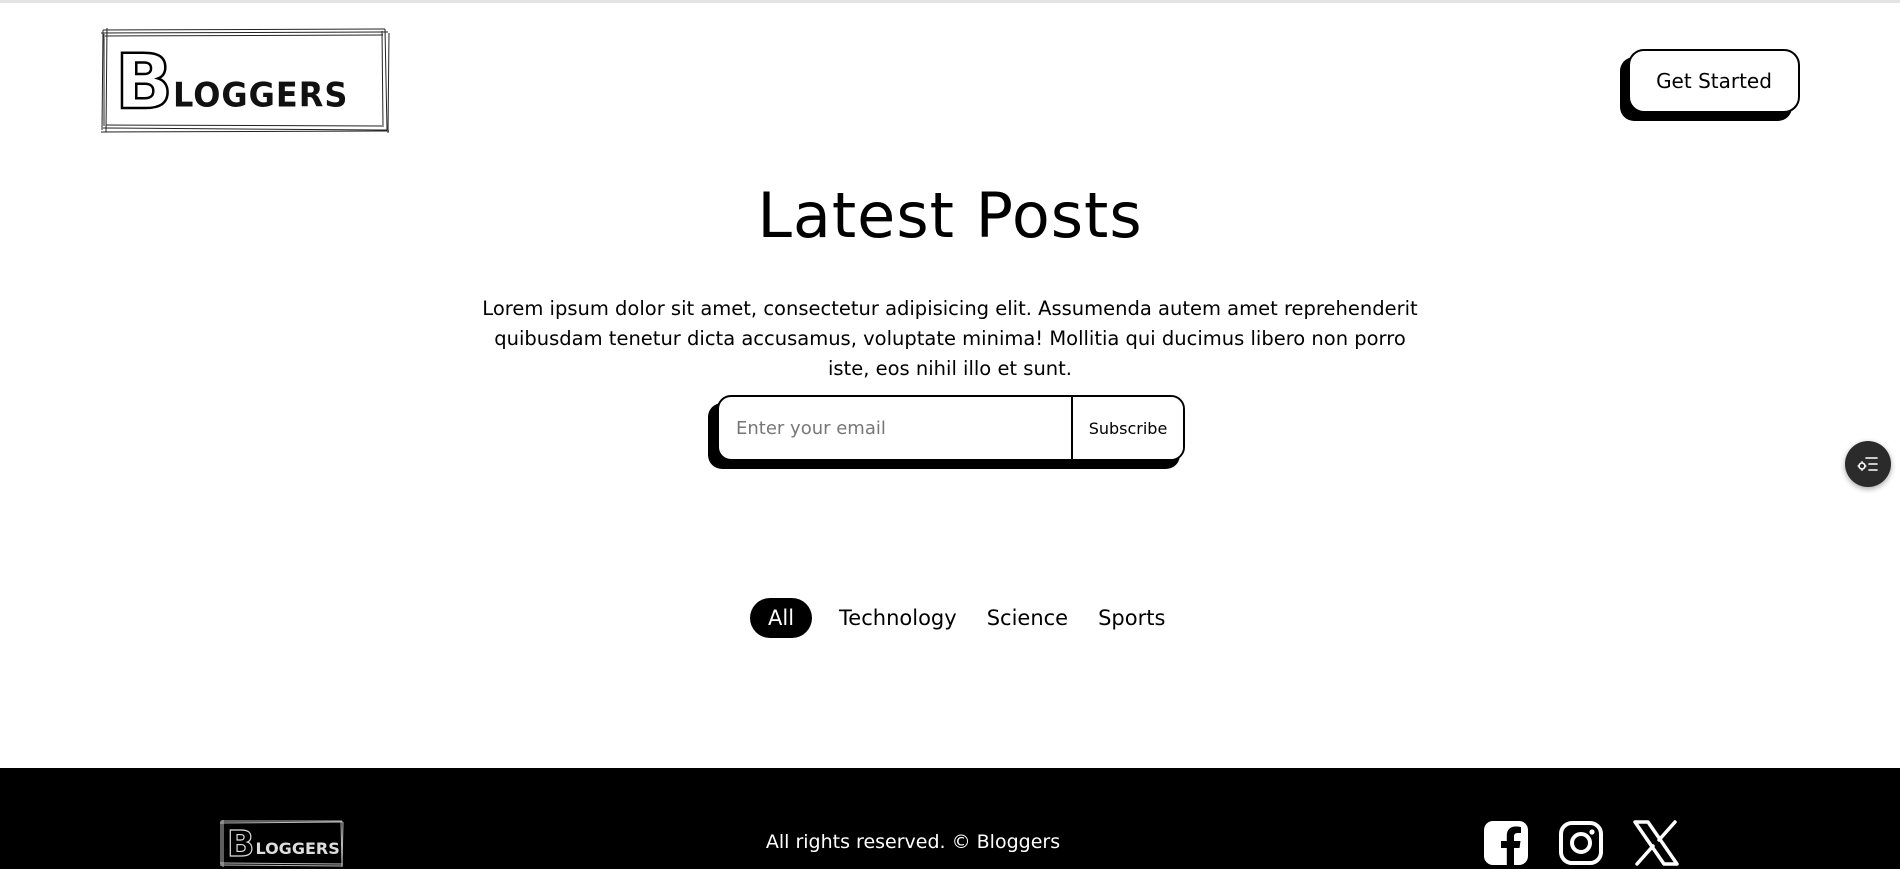 This screenshot has width=1900, height=869. Describe the element at coordinates (144, 81) in the screenshot. I see `logo-initial: B` at that location.